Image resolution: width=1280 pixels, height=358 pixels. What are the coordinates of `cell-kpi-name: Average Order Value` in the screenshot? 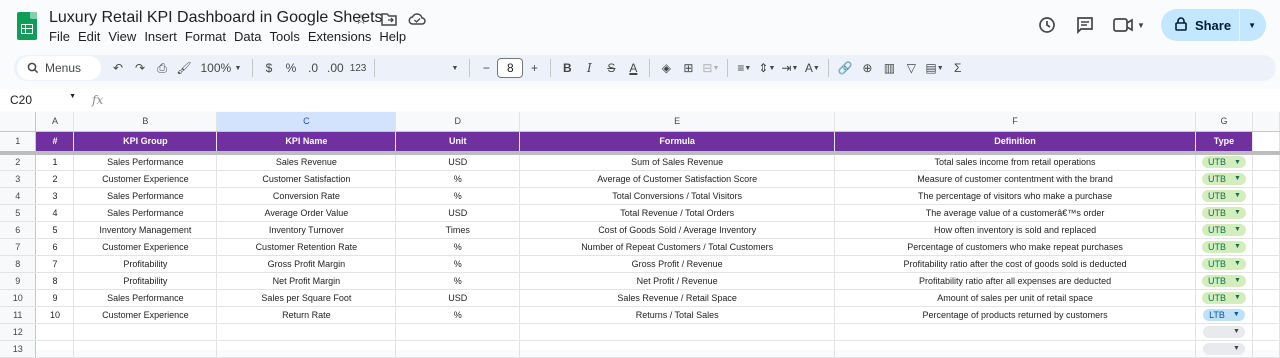 It's located at (306, 213).